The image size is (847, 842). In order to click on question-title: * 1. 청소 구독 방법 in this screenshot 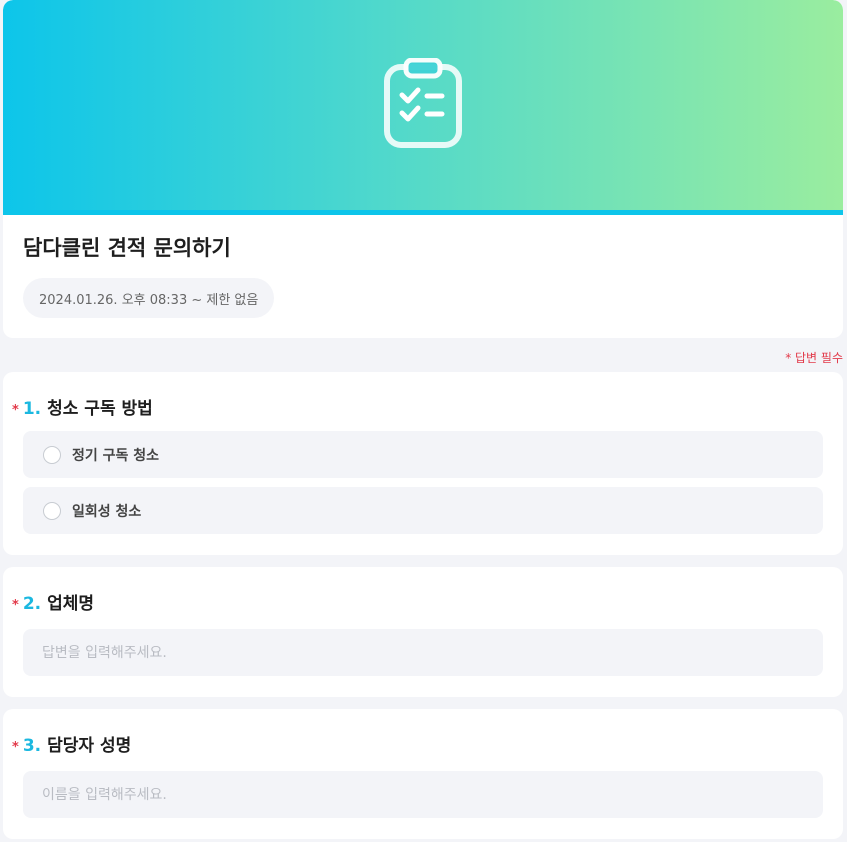, I will do `click(82, 406)`.